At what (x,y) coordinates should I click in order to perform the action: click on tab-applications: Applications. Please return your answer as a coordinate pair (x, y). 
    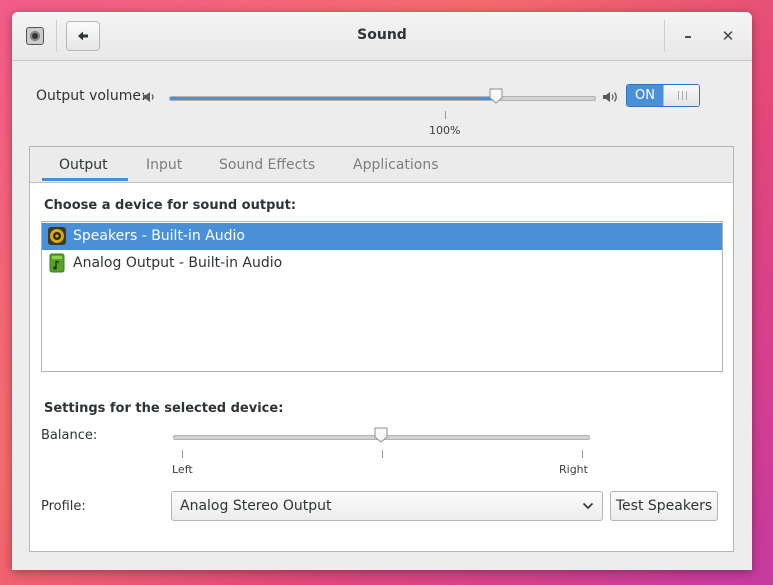
    Looking at the image, I should click on (396, 165).